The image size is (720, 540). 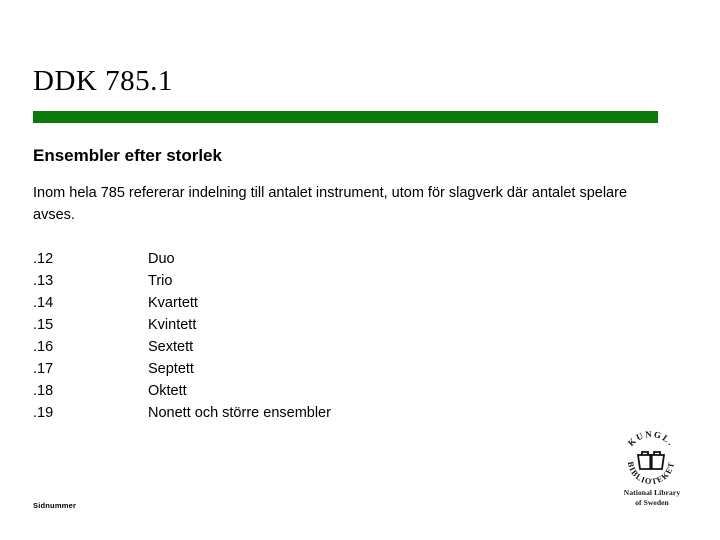 What do you see at coordinates (161, 259) in the screenshot?
I see `entry-label: Duo` at bounding box center [161, 259].